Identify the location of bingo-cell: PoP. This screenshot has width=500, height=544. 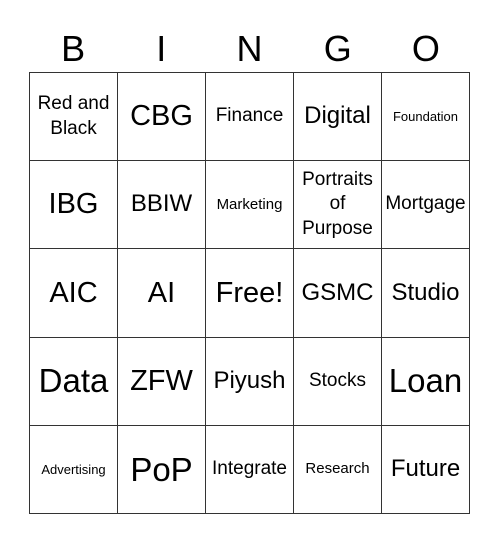
(162, 469).